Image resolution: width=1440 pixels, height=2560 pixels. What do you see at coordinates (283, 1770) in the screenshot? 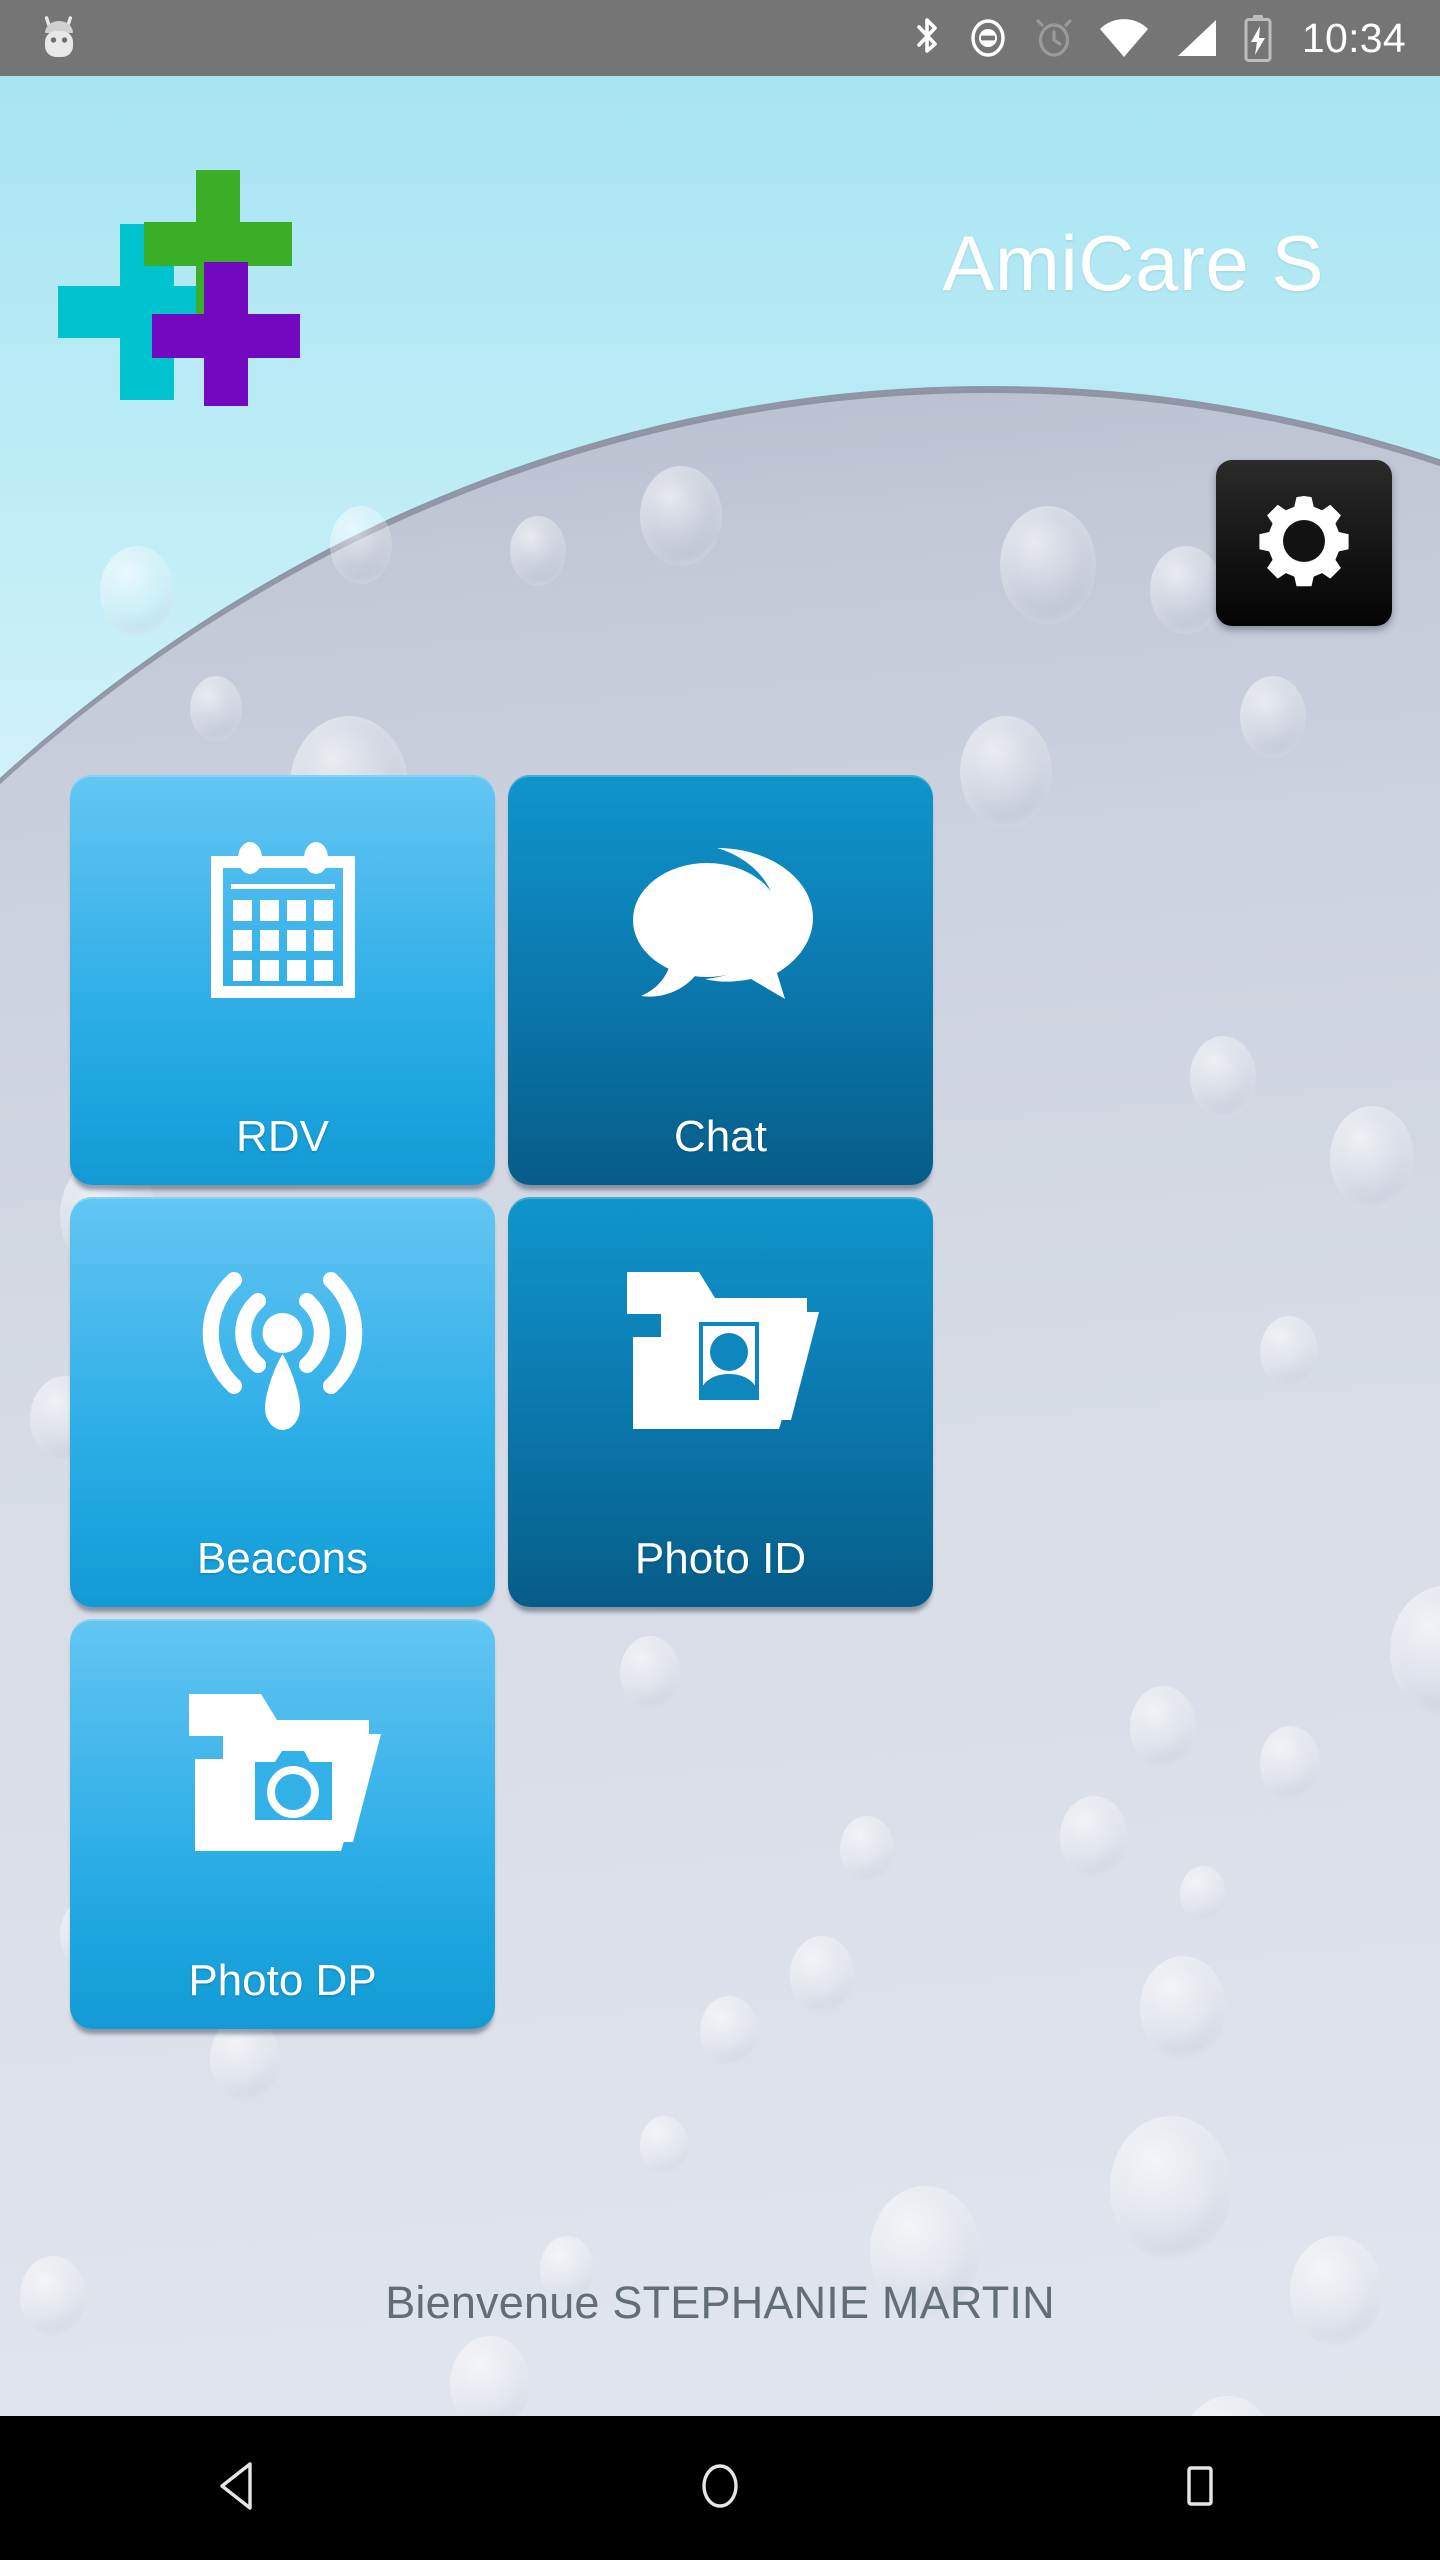
I see `folder-camera-icon` at bounding box center [283, 1770].